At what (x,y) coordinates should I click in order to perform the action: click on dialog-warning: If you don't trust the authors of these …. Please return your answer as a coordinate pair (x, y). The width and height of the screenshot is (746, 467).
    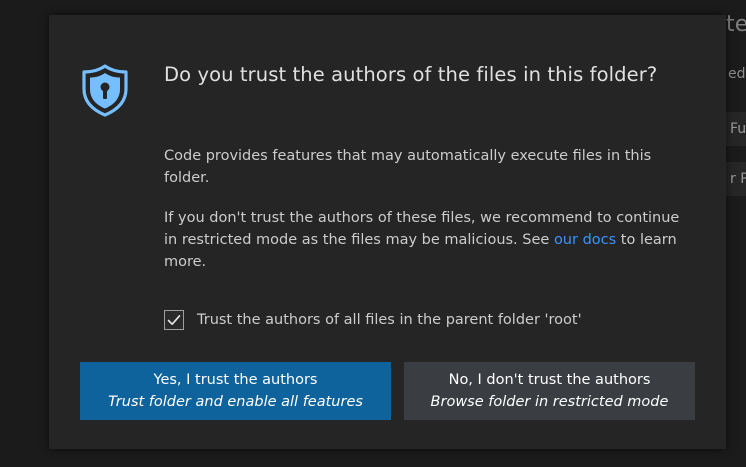
    Looking at the image, I should click on (424, 240).